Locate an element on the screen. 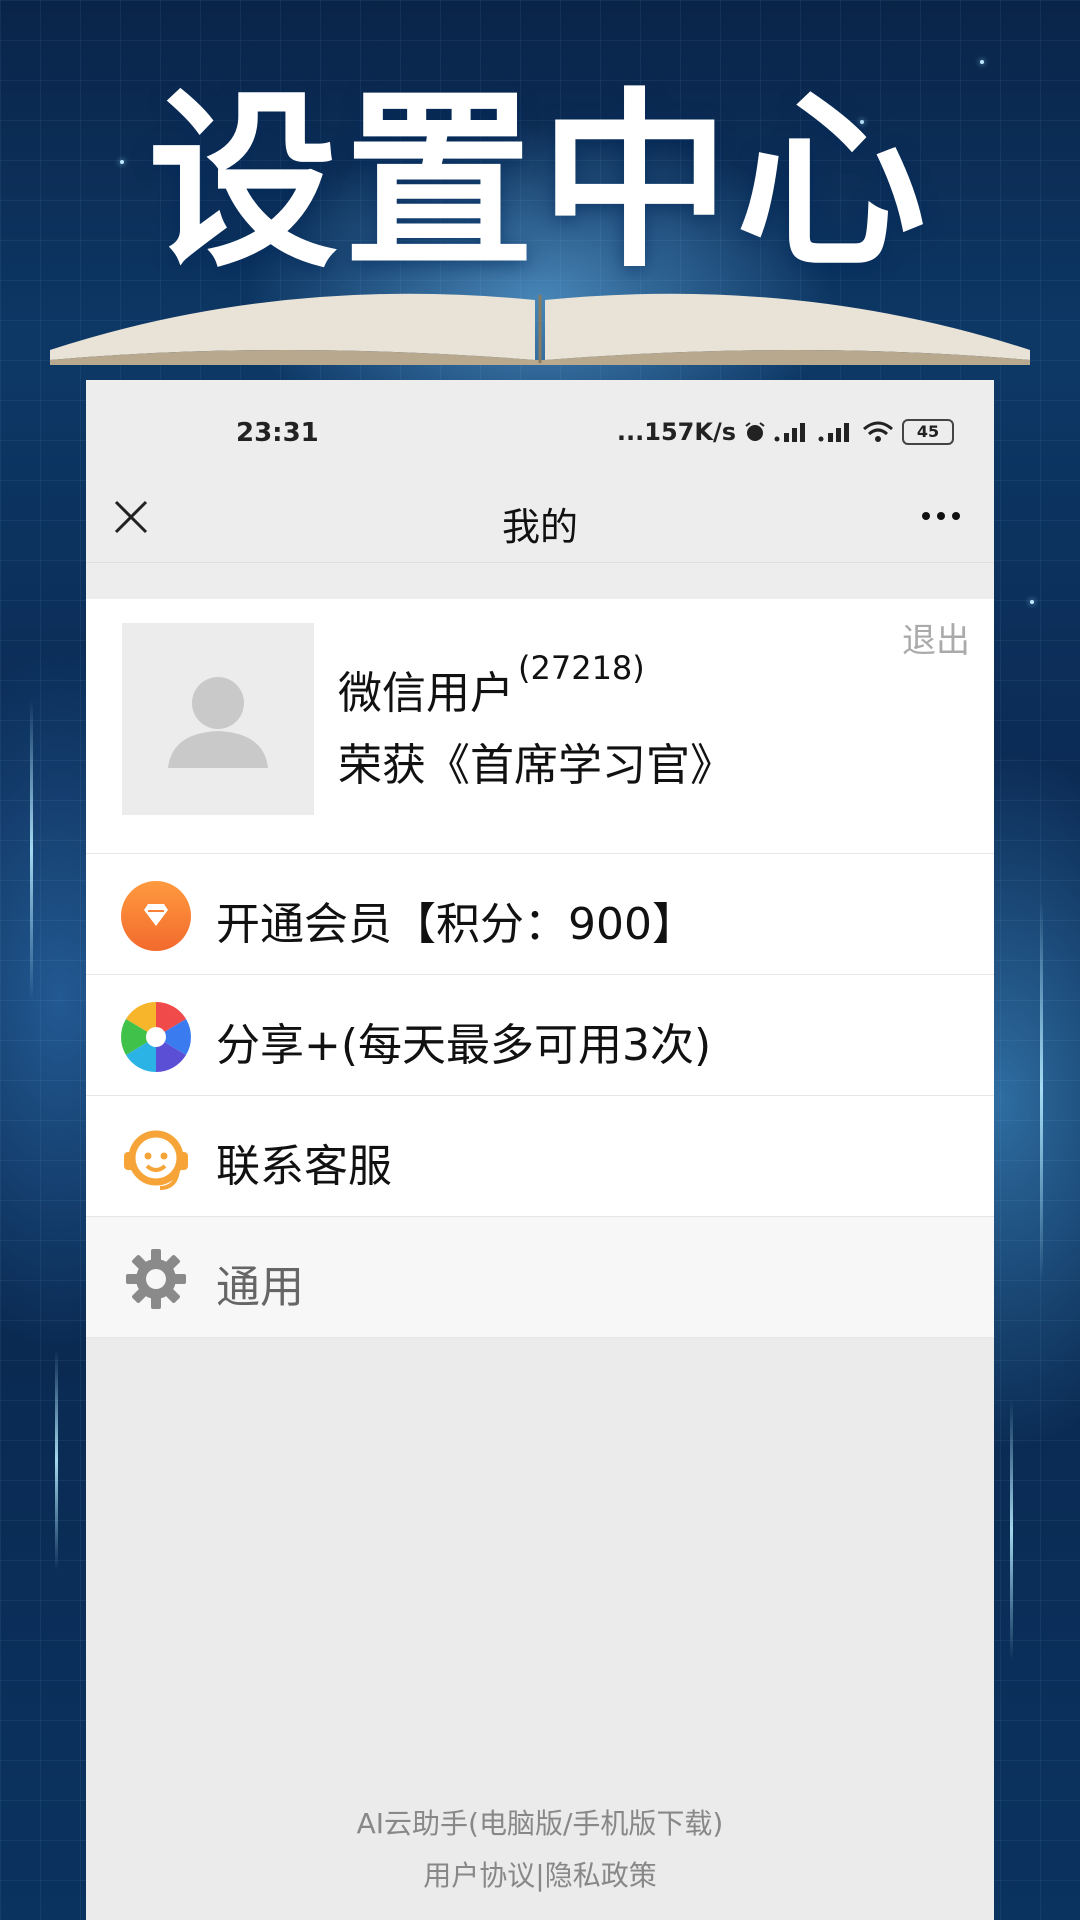 This screenshot has height=1920, width=1080. page-title: 我的 is located at coordinates (539, 527).